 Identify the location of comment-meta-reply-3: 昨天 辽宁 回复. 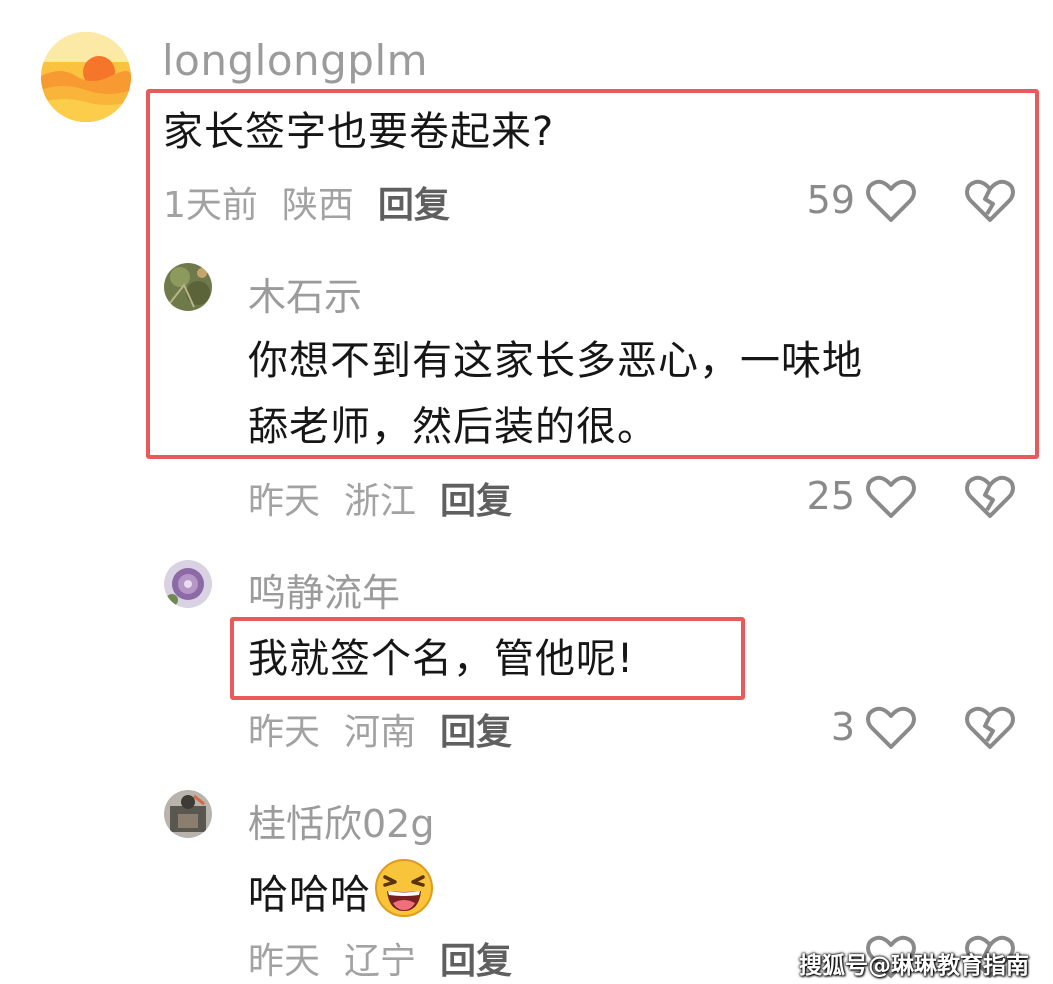
(380, 958).